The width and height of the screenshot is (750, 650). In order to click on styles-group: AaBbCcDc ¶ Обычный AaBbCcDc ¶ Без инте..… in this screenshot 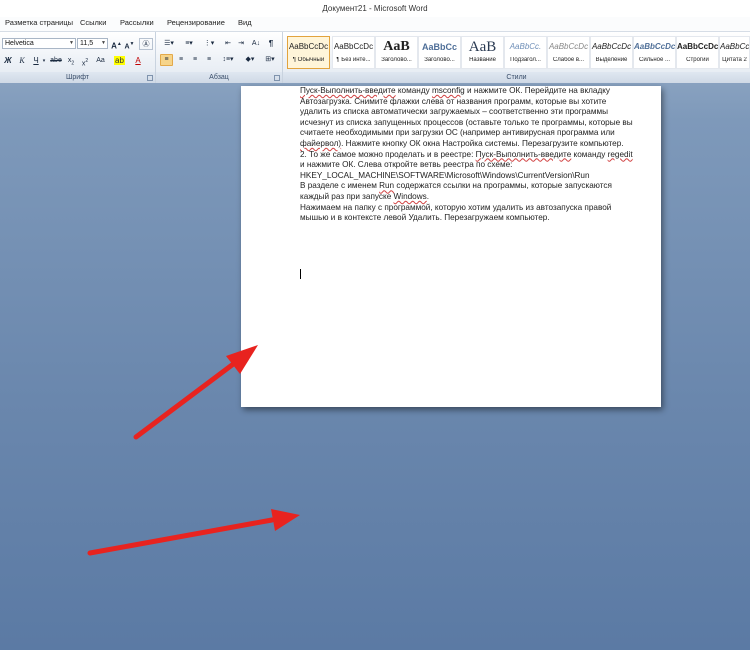, I will do `click(516, 57)`.